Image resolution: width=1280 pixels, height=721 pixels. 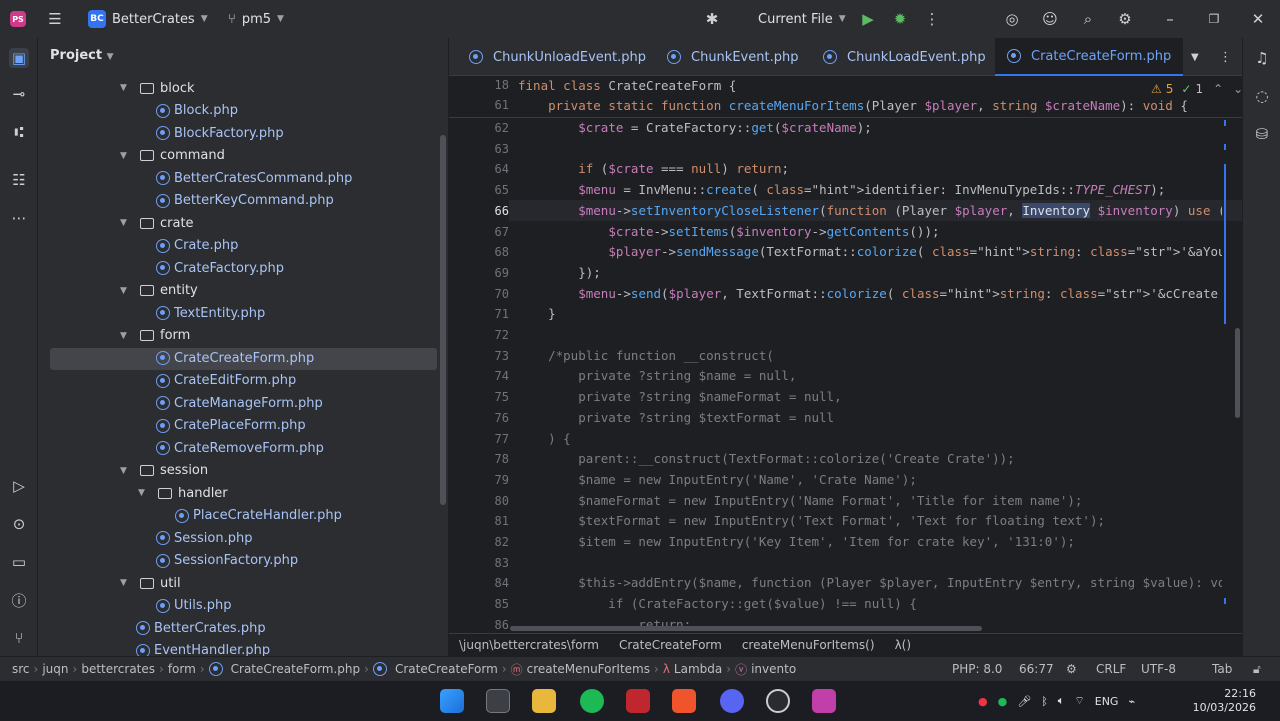 What do you see at coordinates (802, 19) in the screenshot?
I see `run-config-selector: Current File ▼` at bounding box center [802, 19].